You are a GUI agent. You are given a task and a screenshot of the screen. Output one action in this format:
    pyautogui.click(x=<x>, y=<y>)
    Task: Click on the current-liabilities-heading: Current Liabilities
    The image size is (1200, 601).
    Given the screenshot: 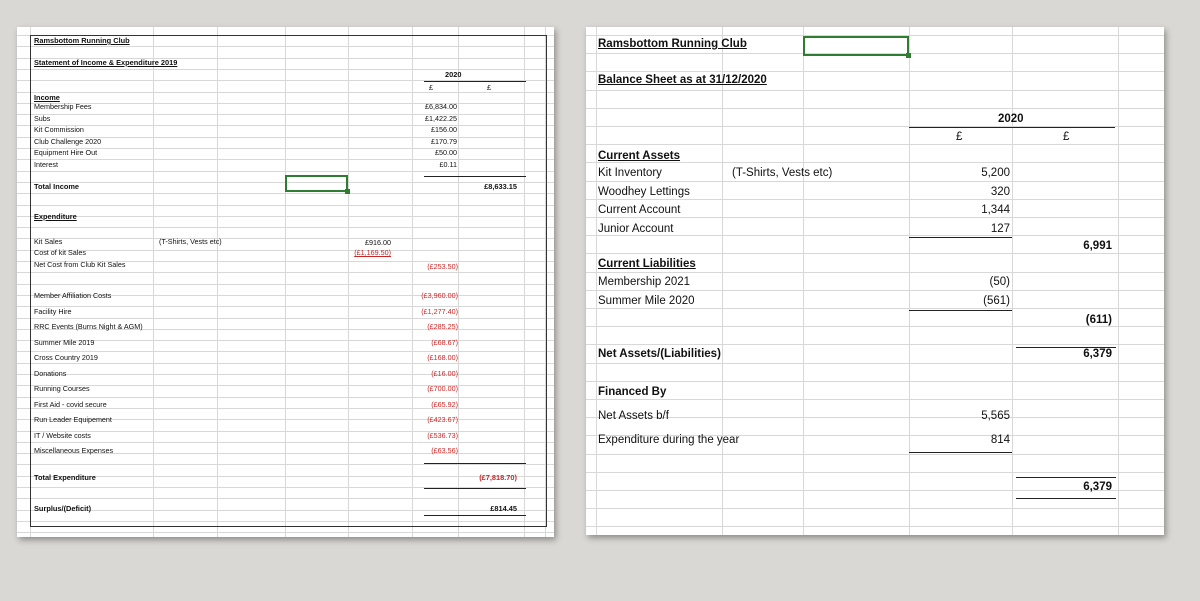 What is the action you would take?
    pyautogui.click(x=647, y=264)
    